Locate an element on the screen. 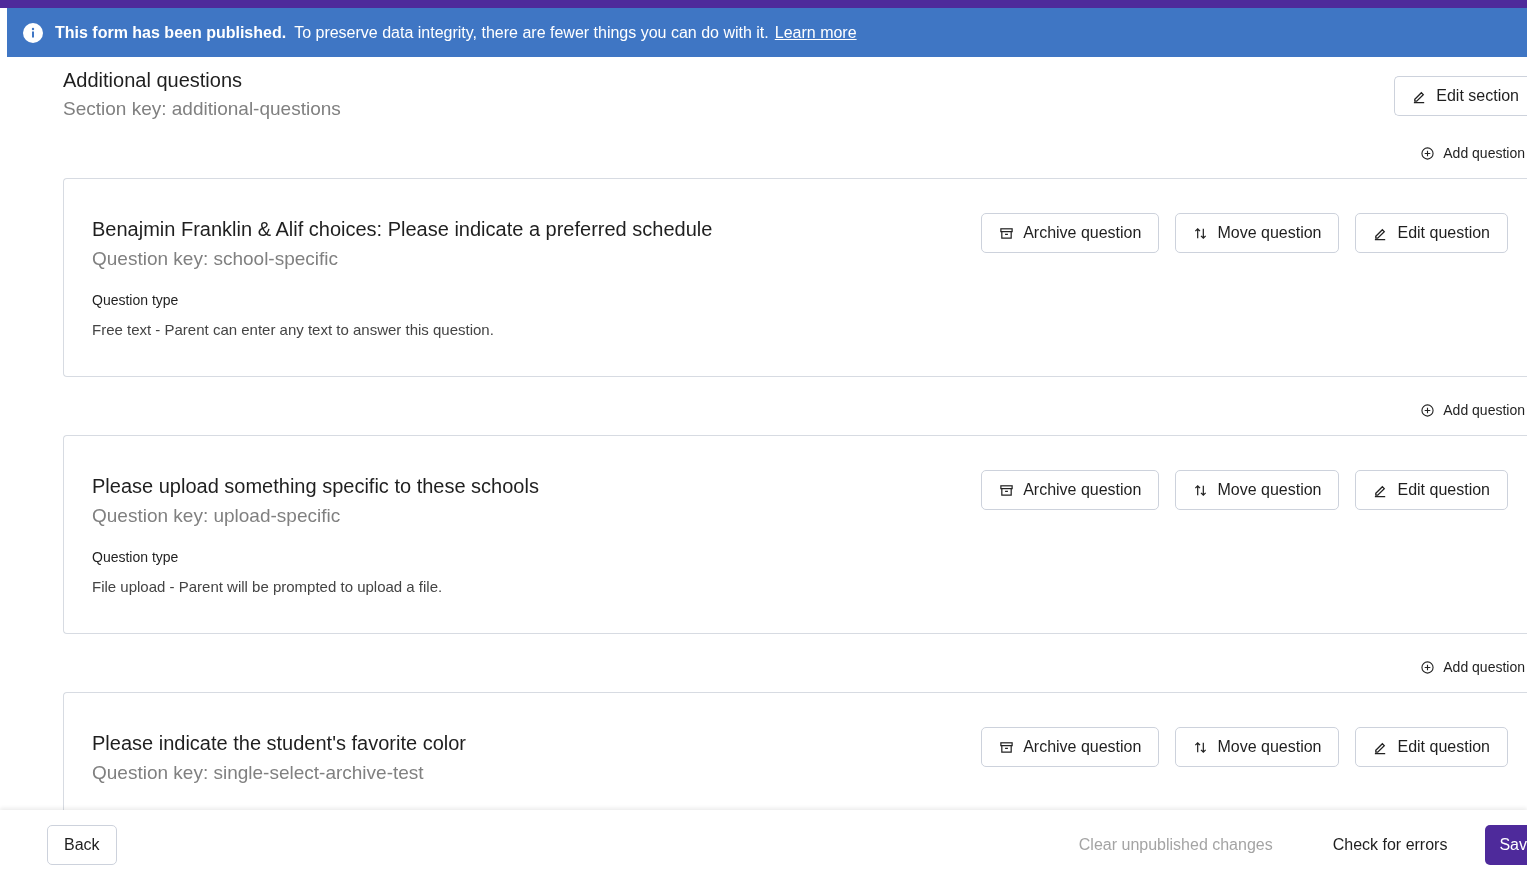  question-key: Question key: upload-specific is located at coordinates (315, 516).